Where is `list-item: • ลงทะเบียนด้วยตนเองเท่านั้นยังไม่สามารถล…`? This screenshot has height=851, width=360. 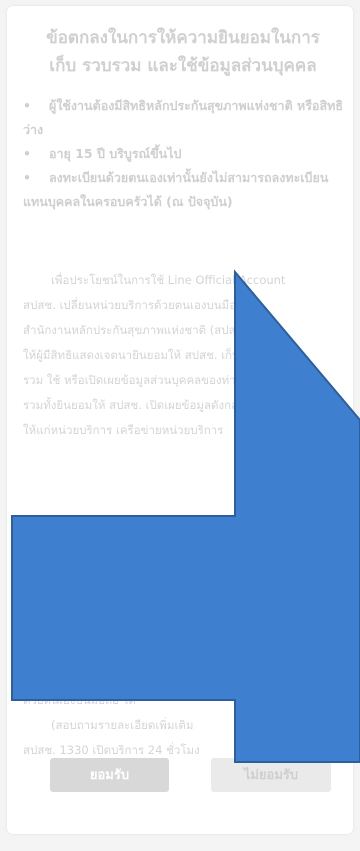
list-item: • ลงทะเบียนด้วยตนเองเท่านั้นยังไม่สามารถล… is located at coordinates (185, 190).